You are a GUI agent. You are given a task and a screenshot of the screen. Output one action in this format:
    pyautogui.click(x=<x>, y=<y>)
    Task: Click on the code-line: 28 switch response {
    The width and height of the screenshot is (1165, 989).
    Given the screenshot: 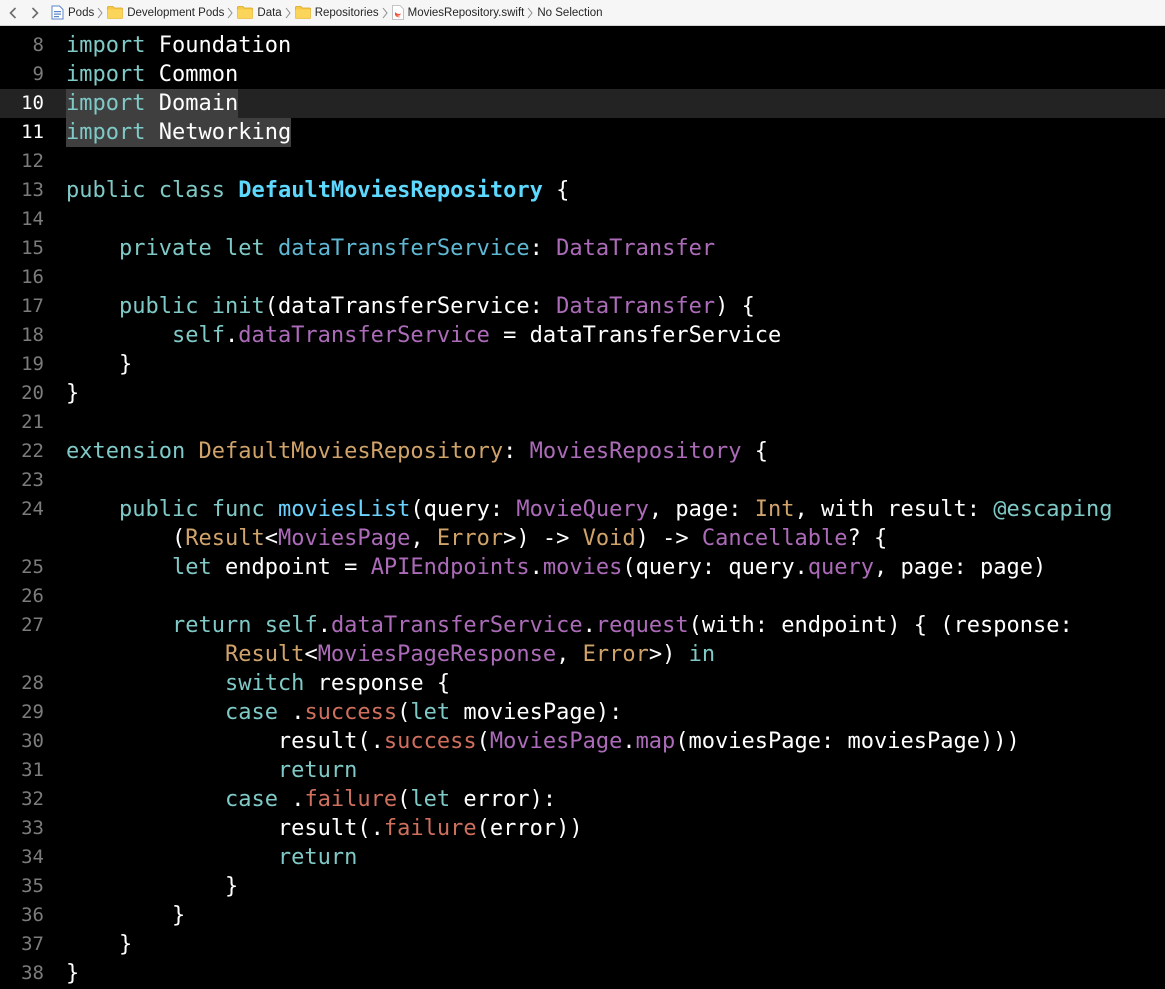 What is the action you would take?
    pyautogui.click(x=582, y=683)
    